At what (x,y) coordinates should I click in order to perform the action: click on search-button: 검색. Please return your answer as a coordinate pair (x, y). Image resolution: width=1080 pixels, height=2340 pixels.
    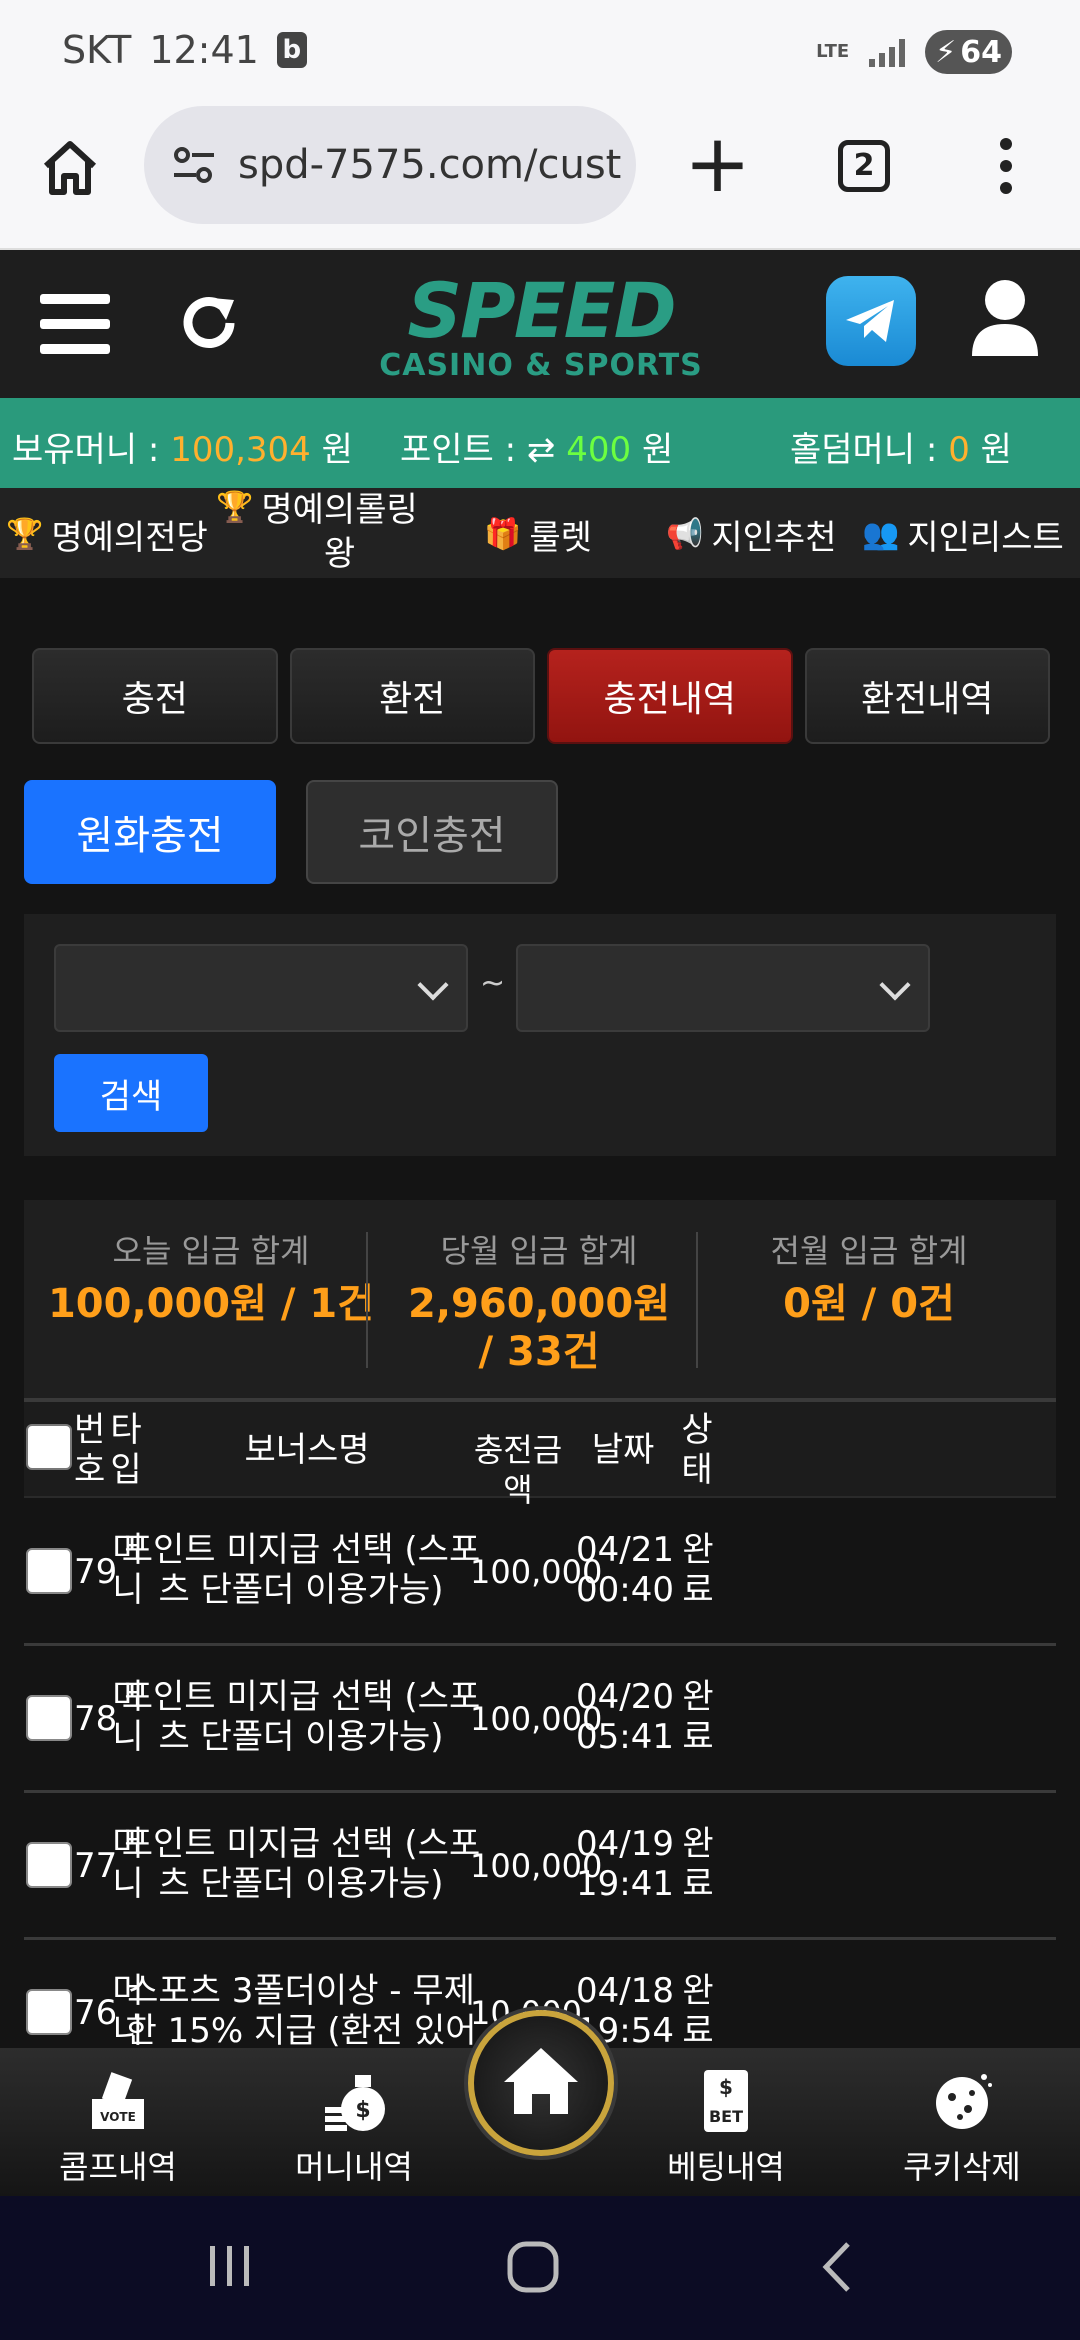
    Looking at the image, I should click on (131, 1093).